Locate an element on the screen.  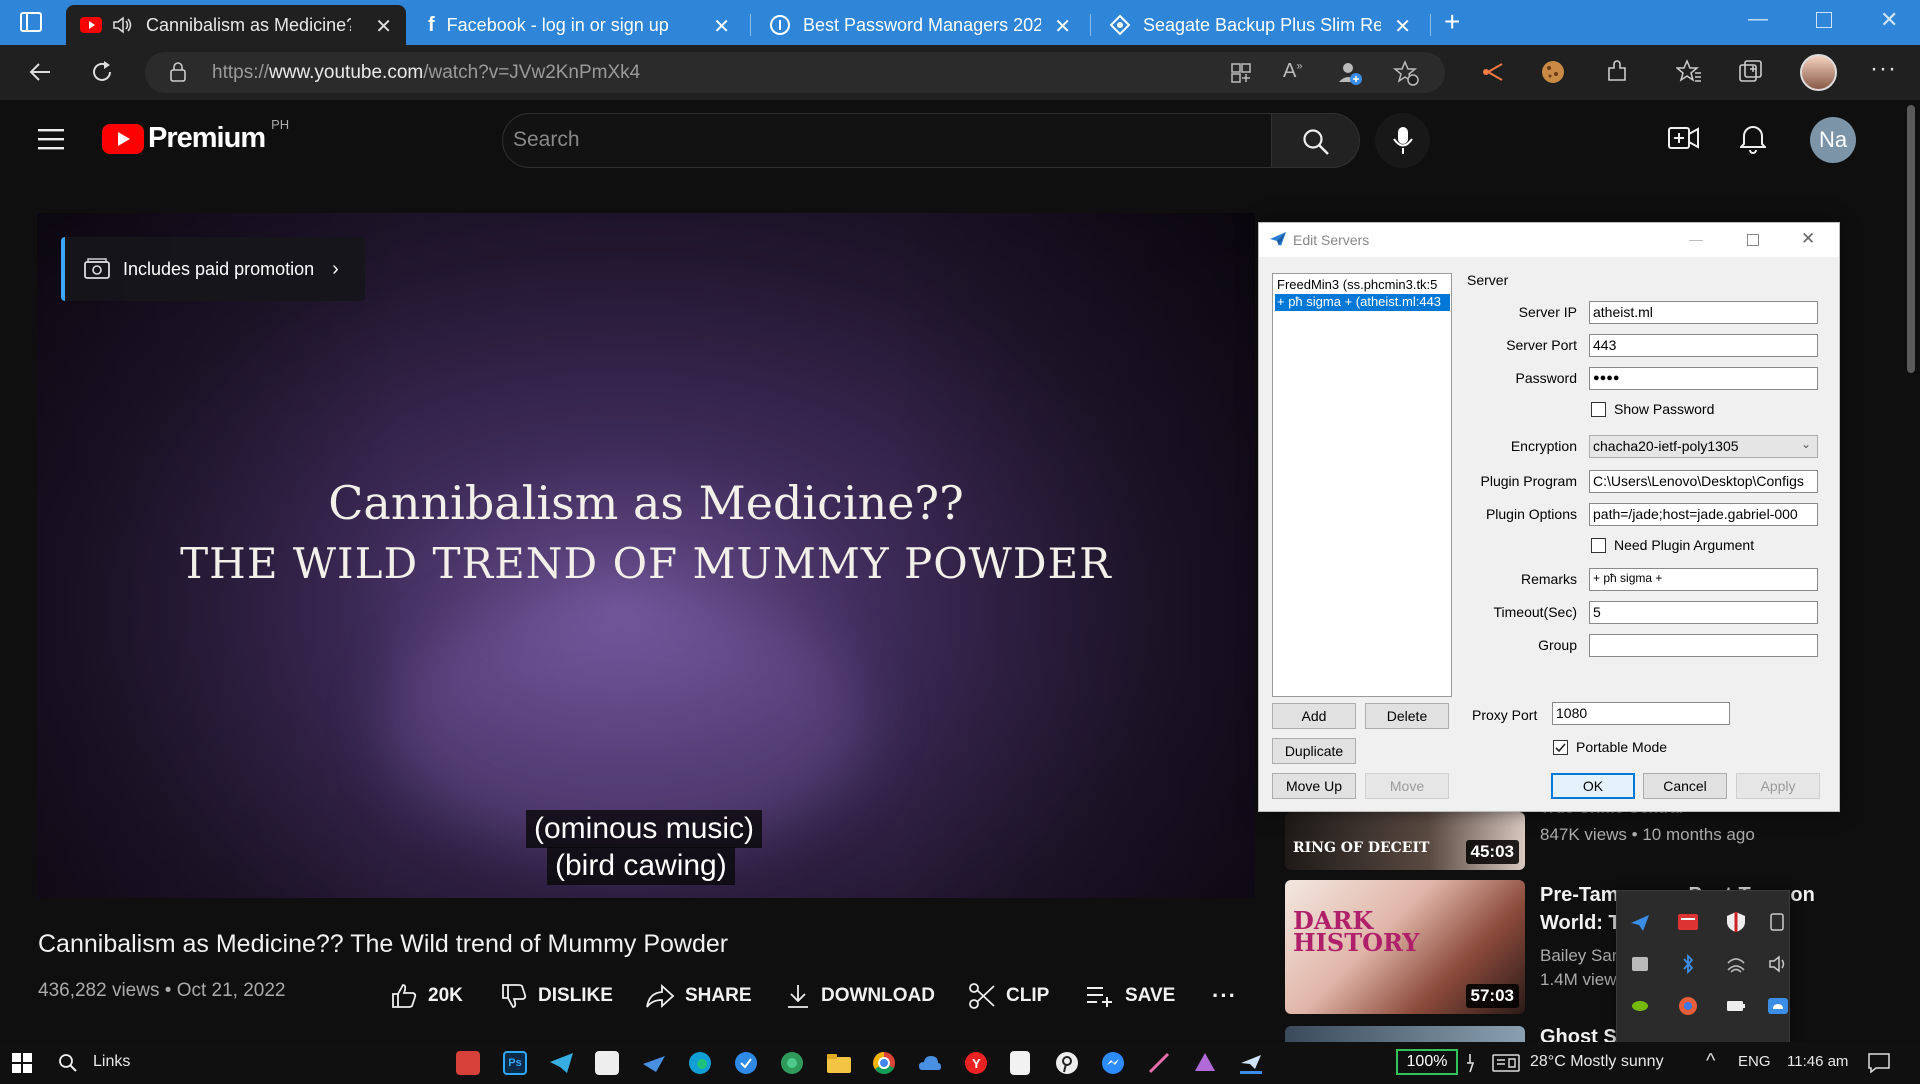
app-launcher-icon is located at coordinates (468, 1063).